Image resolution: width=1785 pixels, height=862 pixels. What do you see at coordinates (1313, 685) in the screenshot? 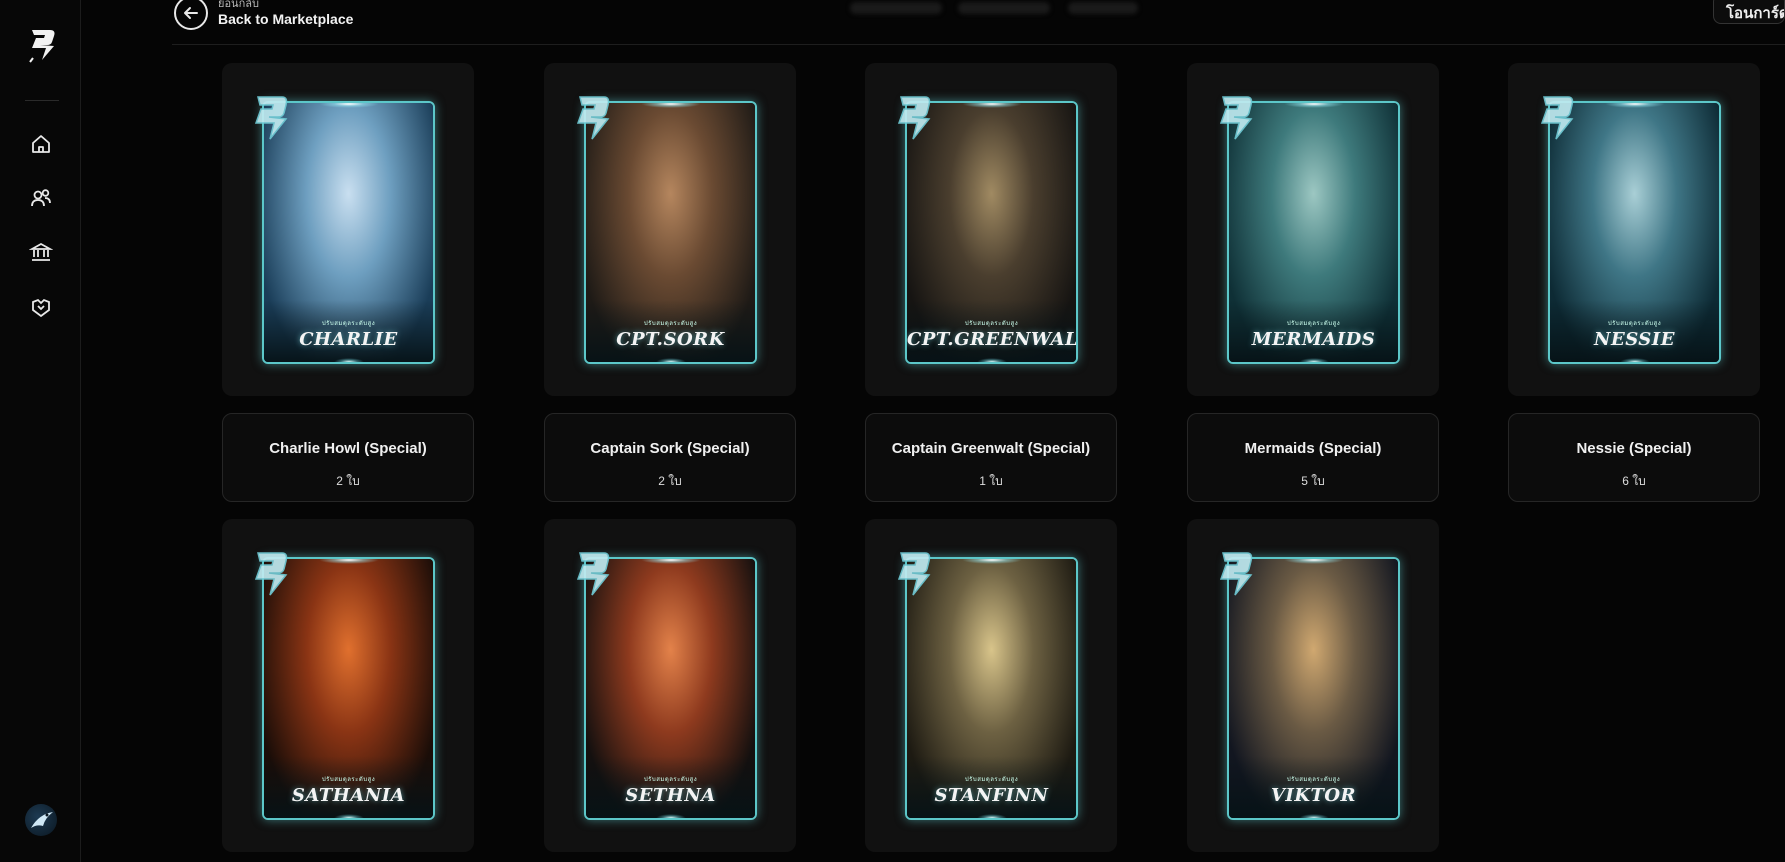
I see `card-item: ปรับสมดุลระดับสูง VIKTOR` at bounding box center [1313, 685].